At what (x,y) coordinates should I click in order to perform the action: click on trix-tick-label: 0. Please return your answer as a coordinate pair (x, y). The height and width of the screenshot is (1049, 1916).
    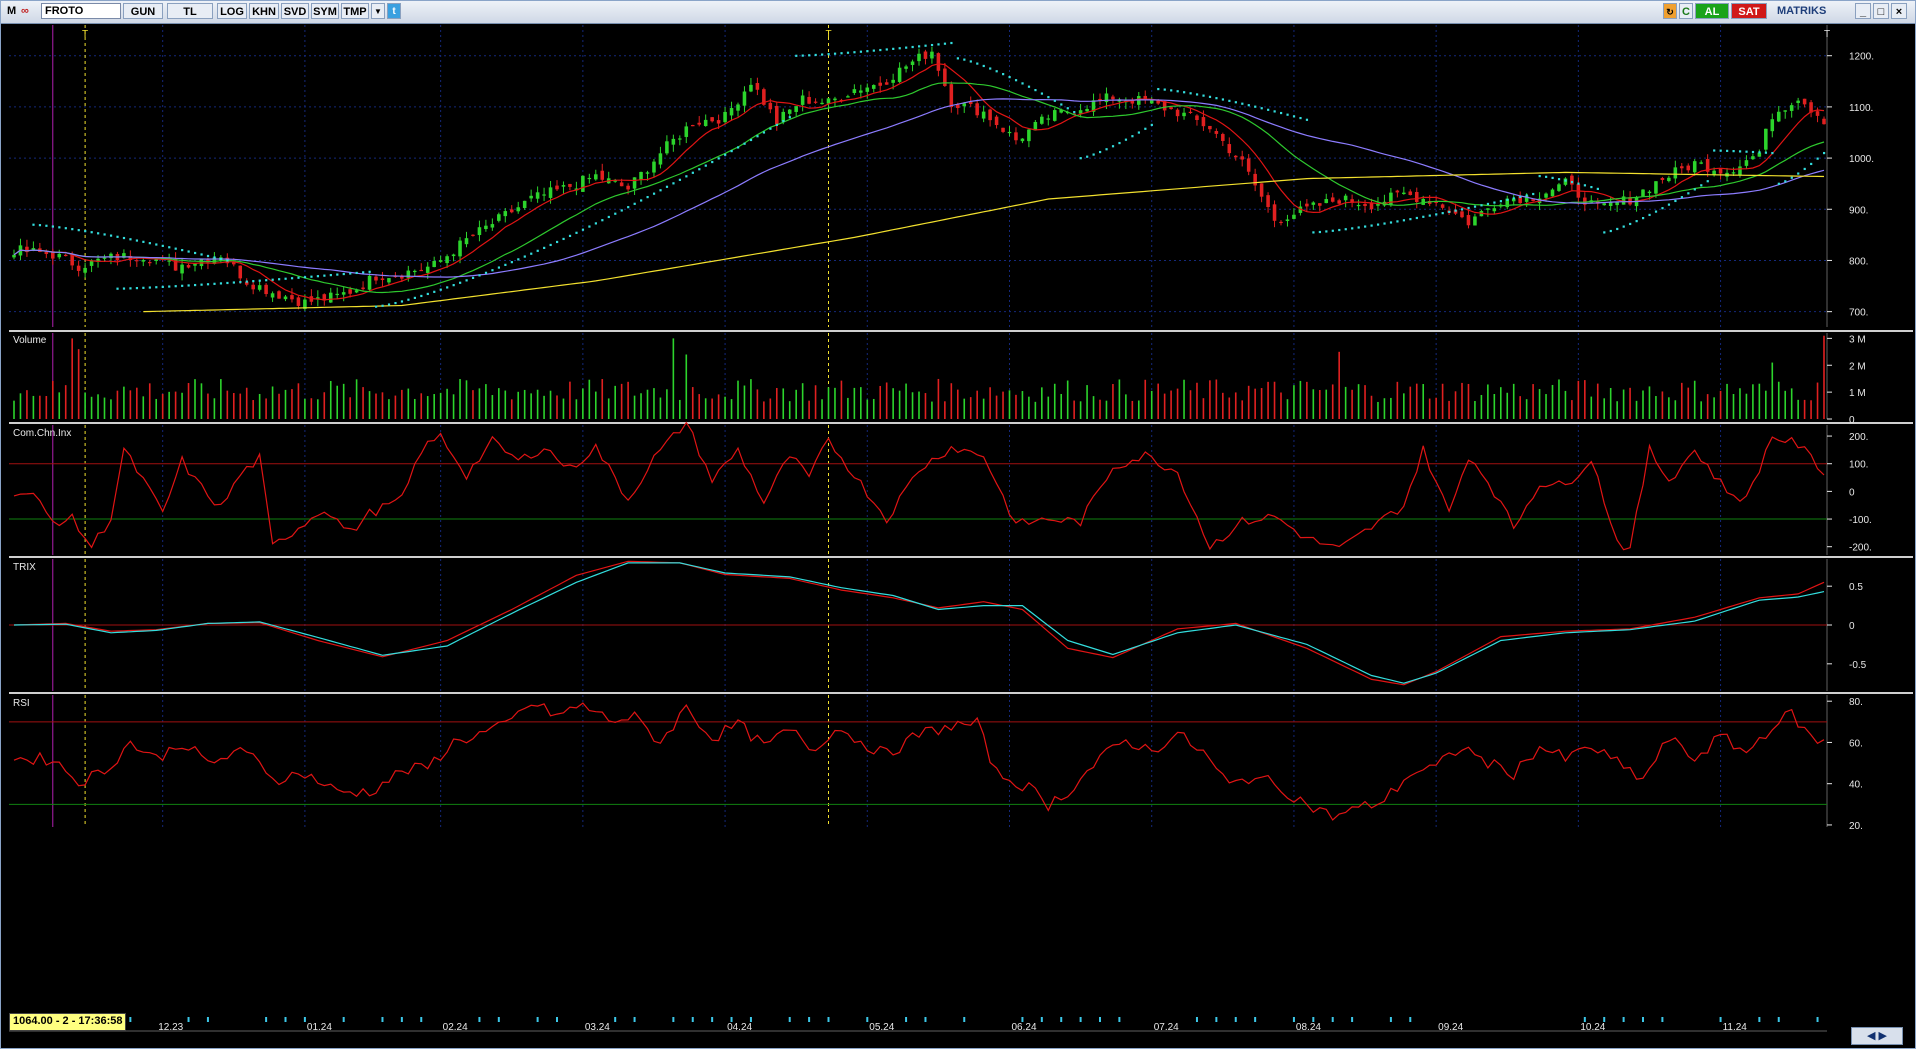
    Looking at the image, I should click on (1852, 626).